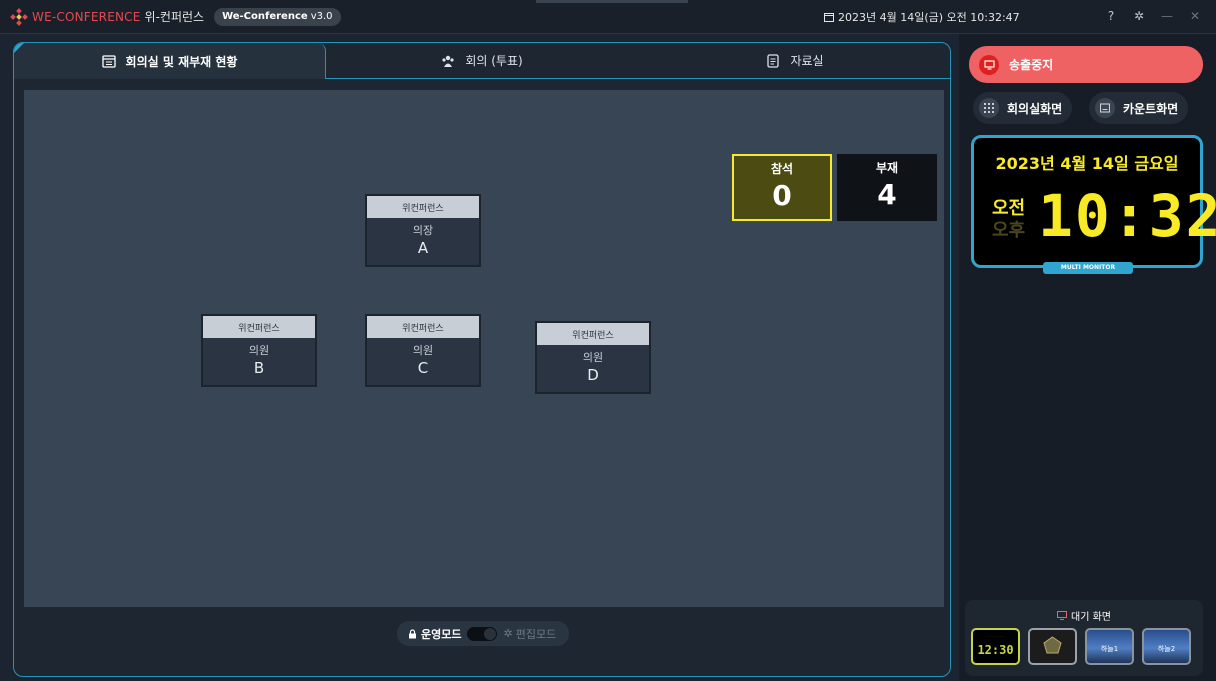  What do you see at coordinates (989, 108) in the screenshot?
I see `grid-icon` at bounding box center [989, 108].